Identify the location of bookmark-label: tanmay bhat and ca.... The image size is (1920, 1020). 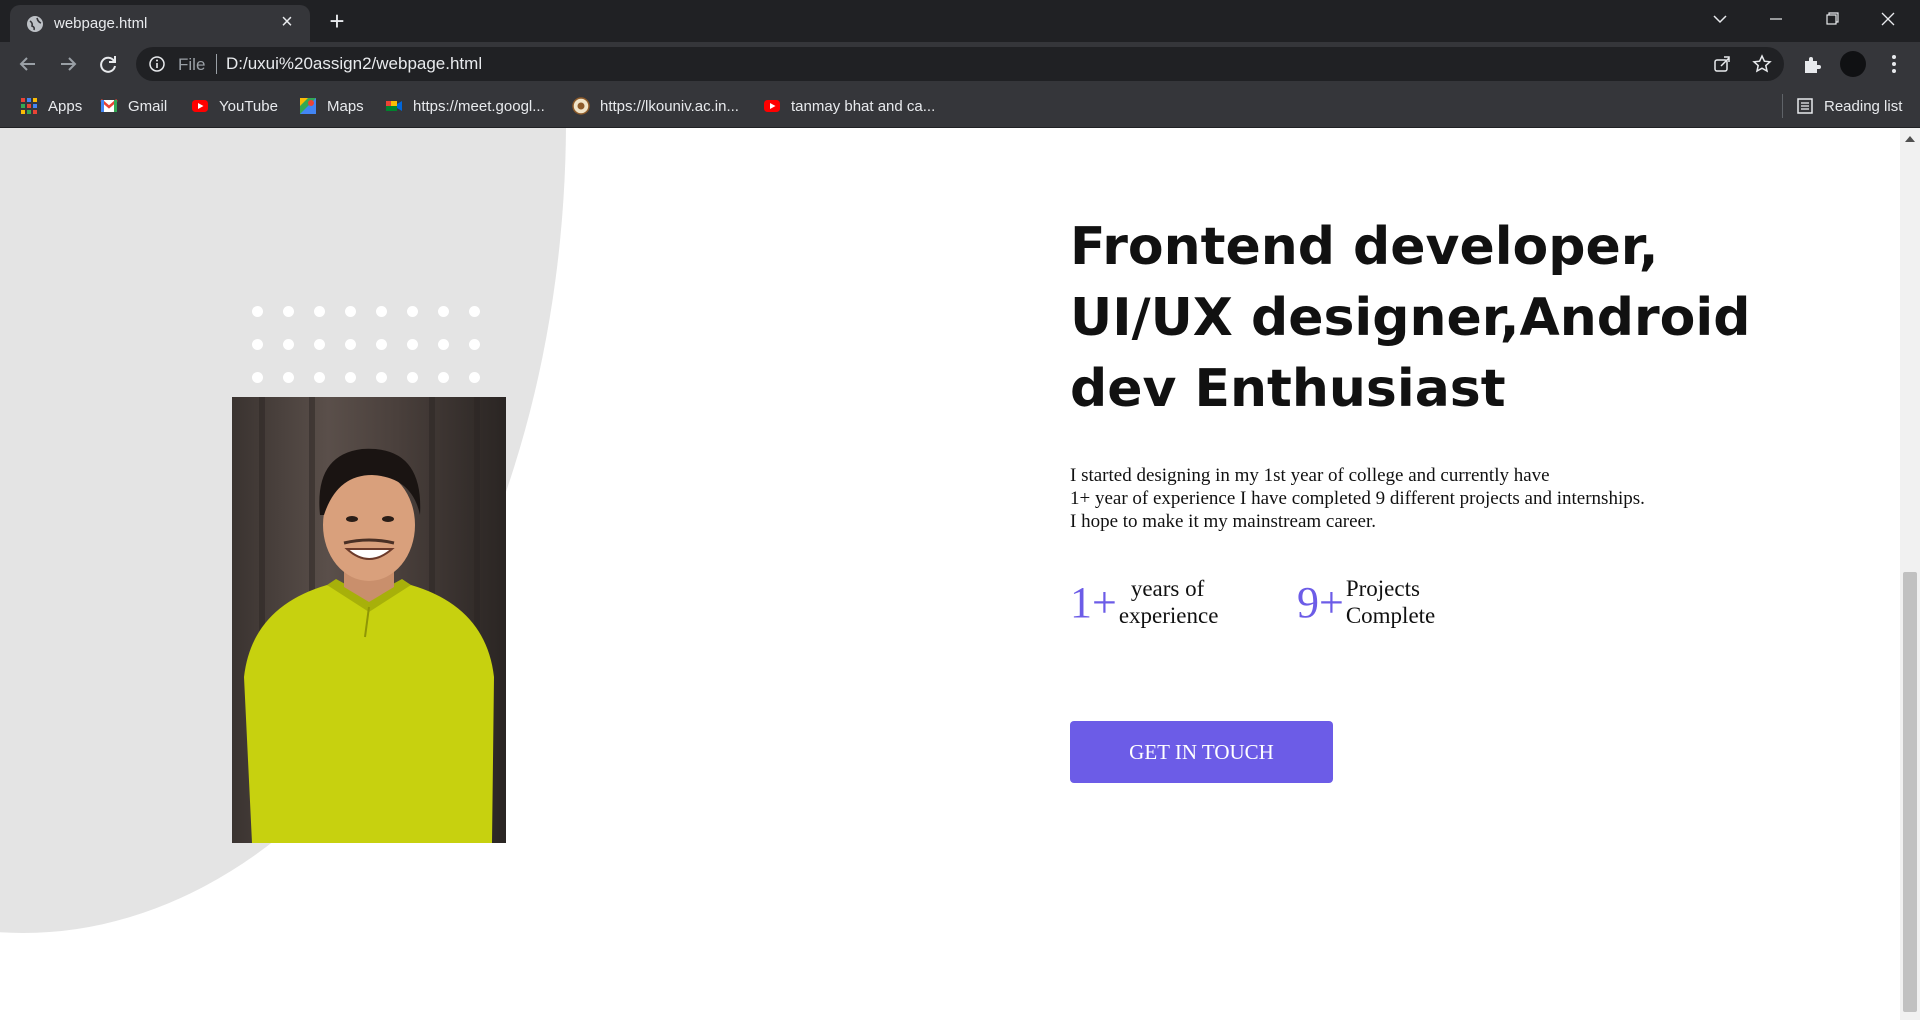
(863, 106).